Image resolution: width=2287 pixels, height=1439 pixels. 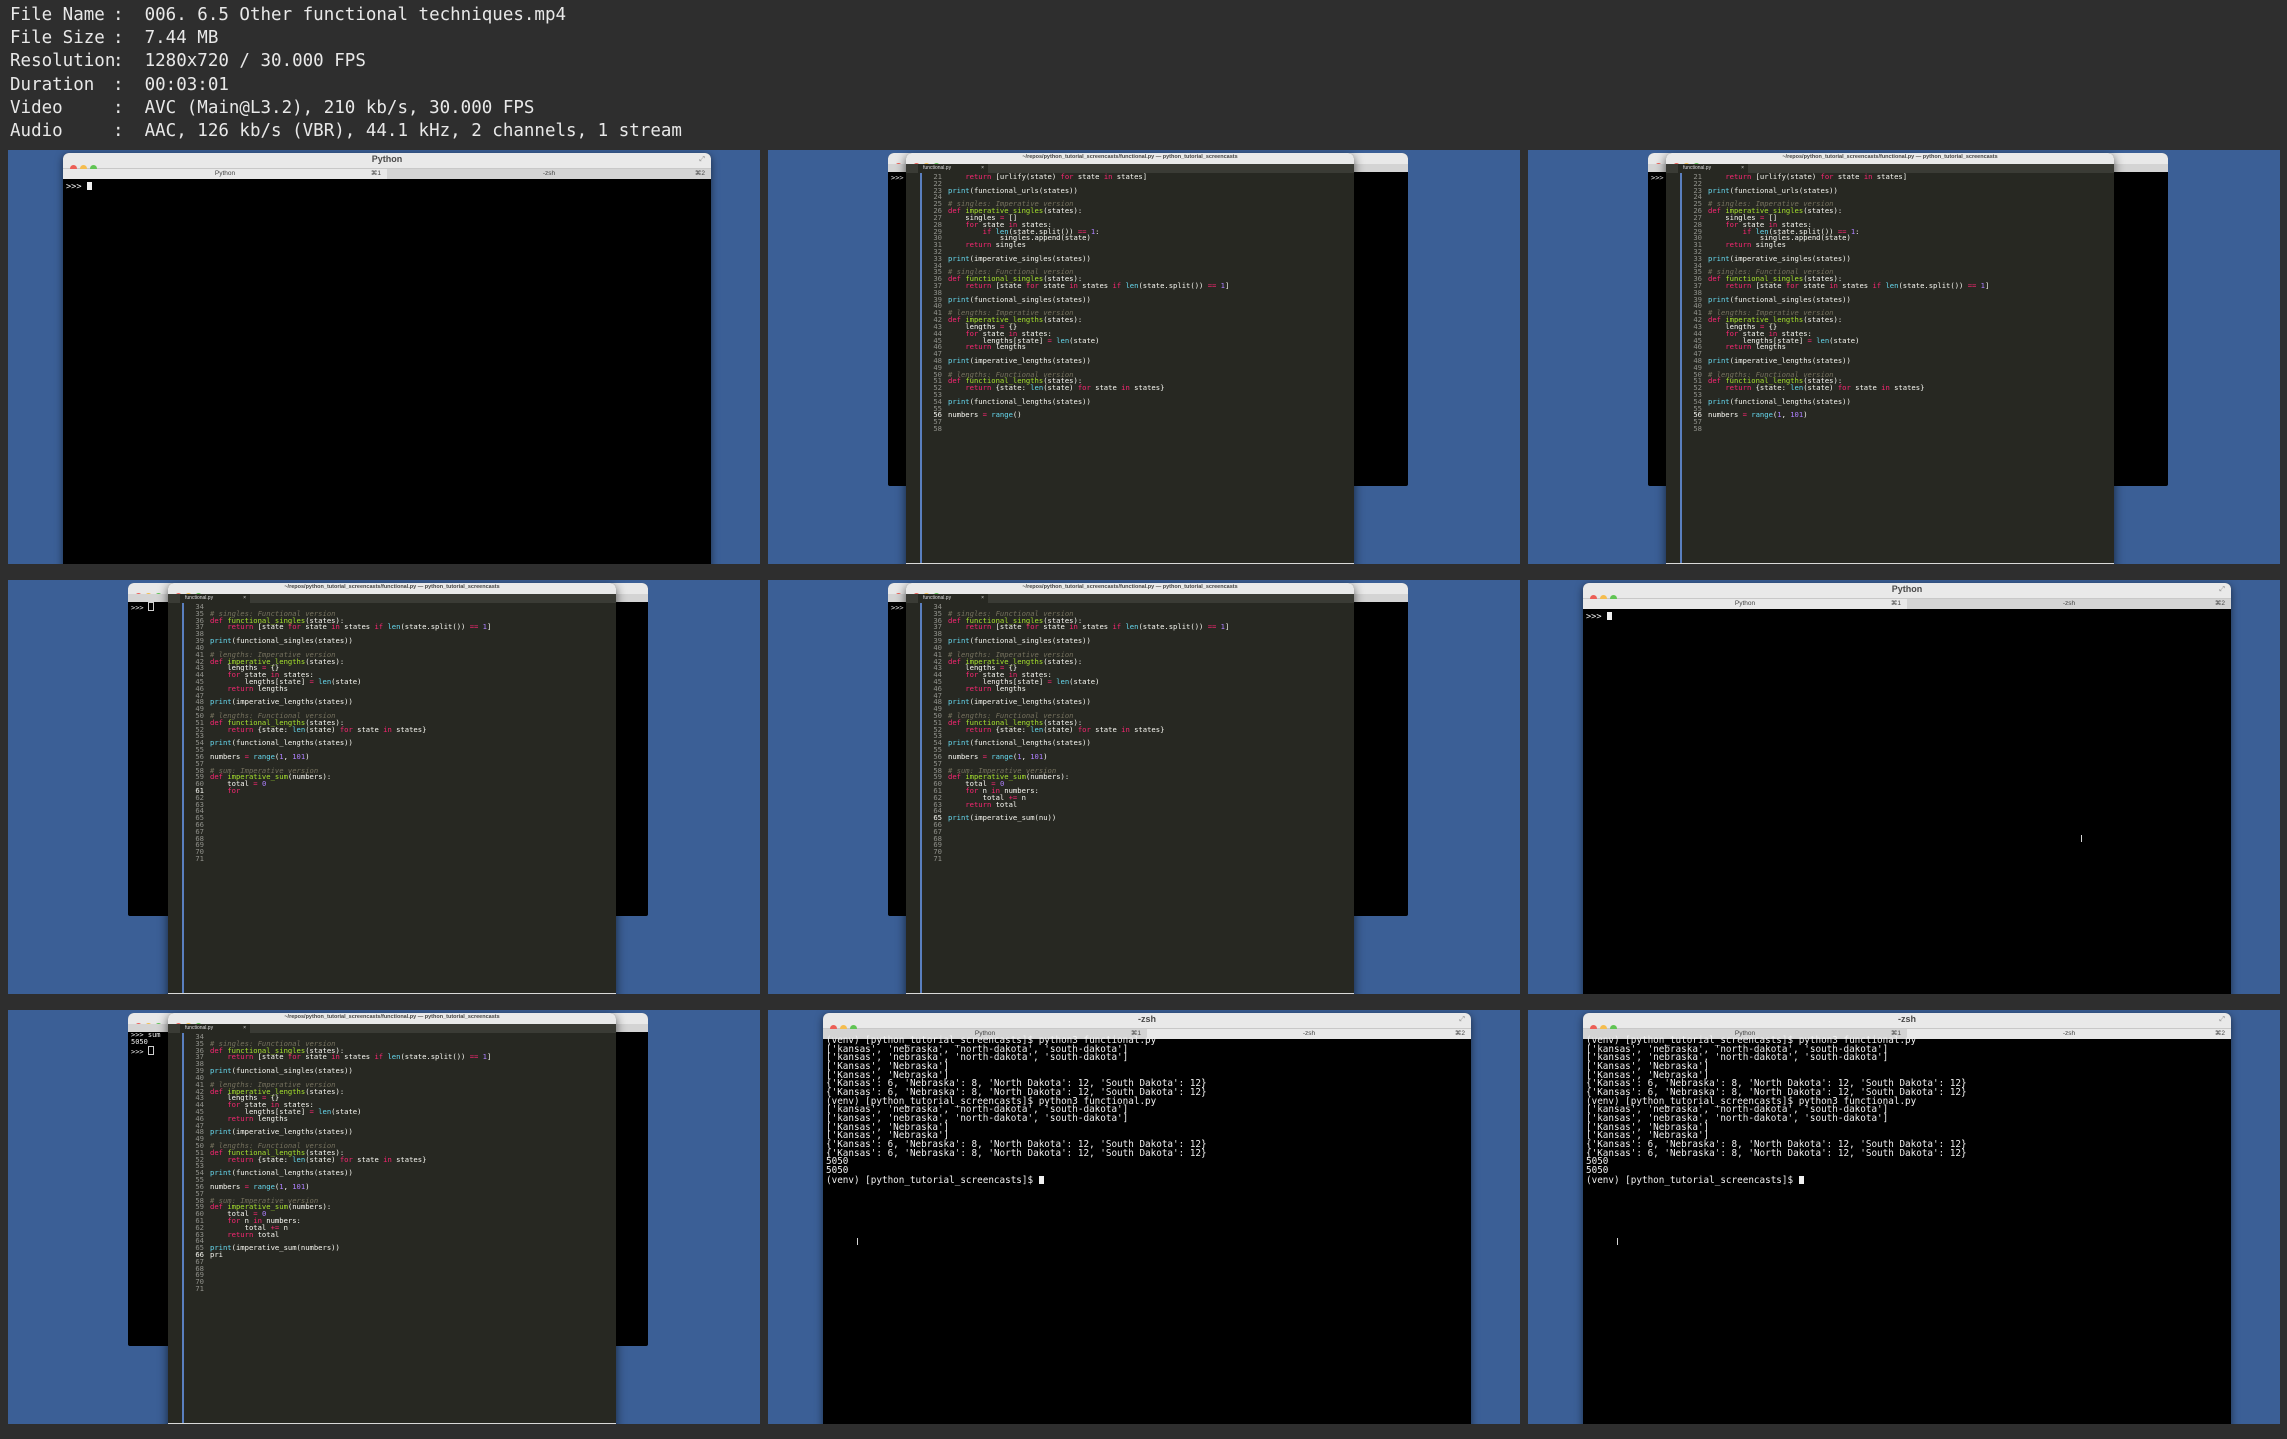 I want to click on file-info-value: AVC (Main@L3.2), 210 kb/s, 30.000 FPS, so click(x=339, y=107).